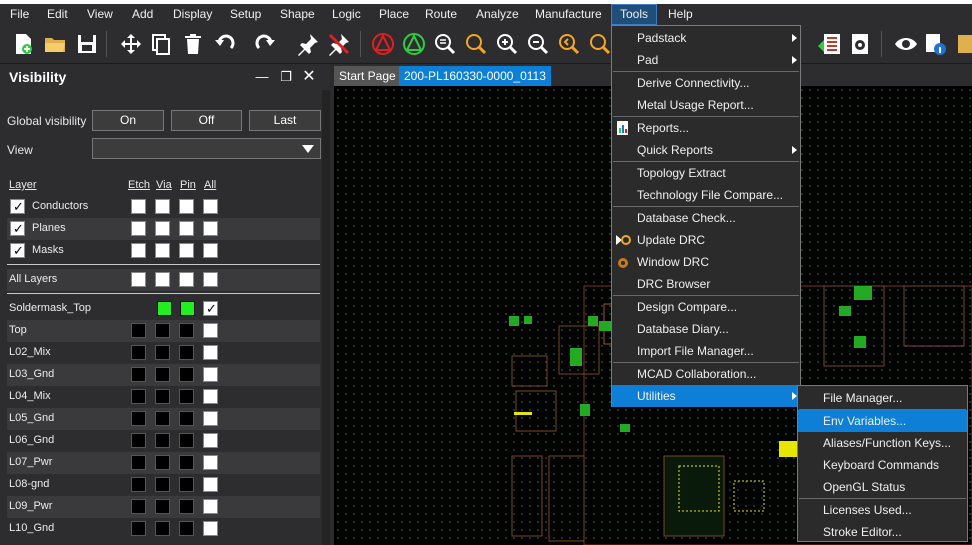  What do you see at coordinates (882, 487) in the screenshot?
I see `menu-item-opengl-status: OpenGL Status` at bounding box center [882, 487].